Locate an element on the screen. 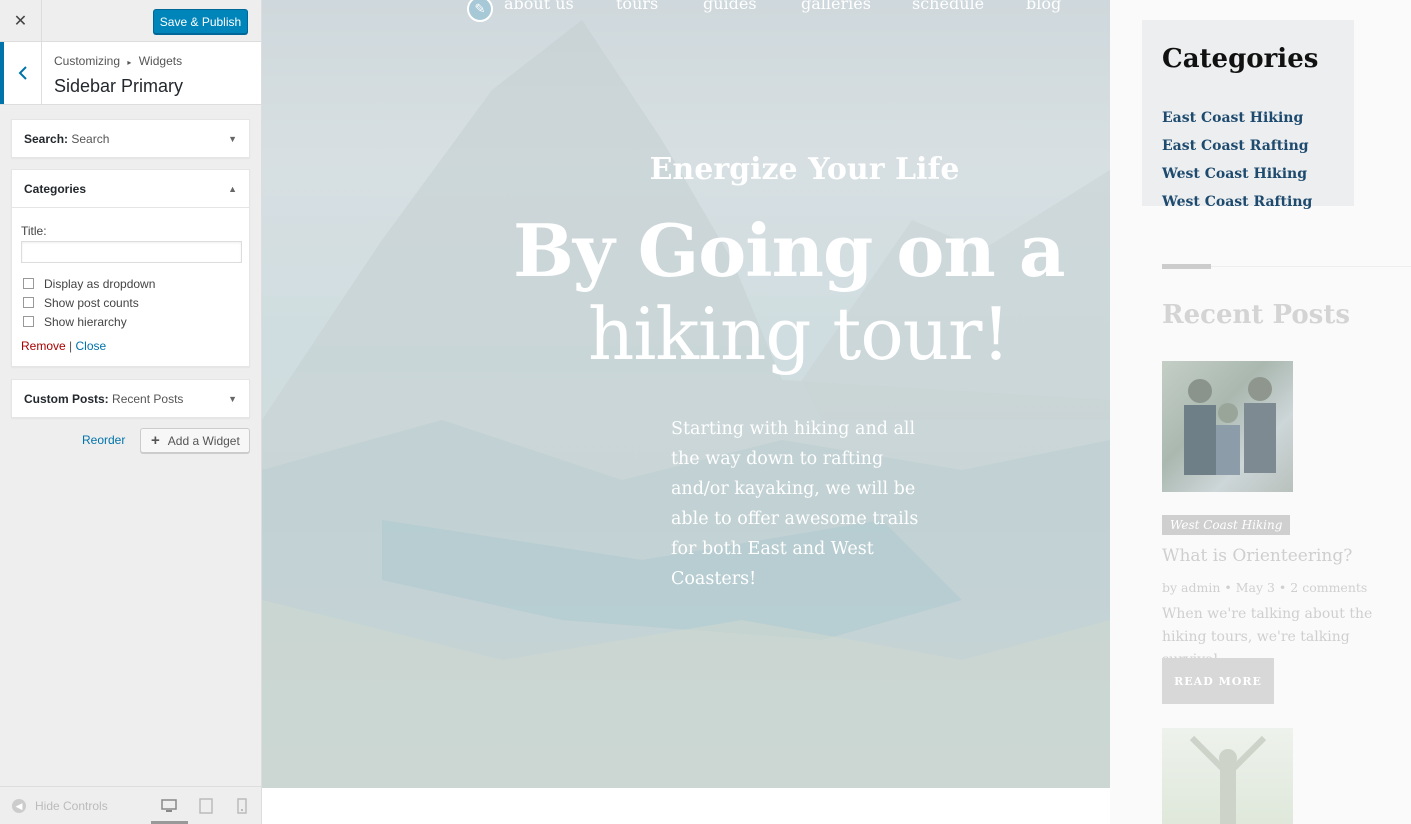  reorder-link: Reorder is located at coordinates (103, 440).